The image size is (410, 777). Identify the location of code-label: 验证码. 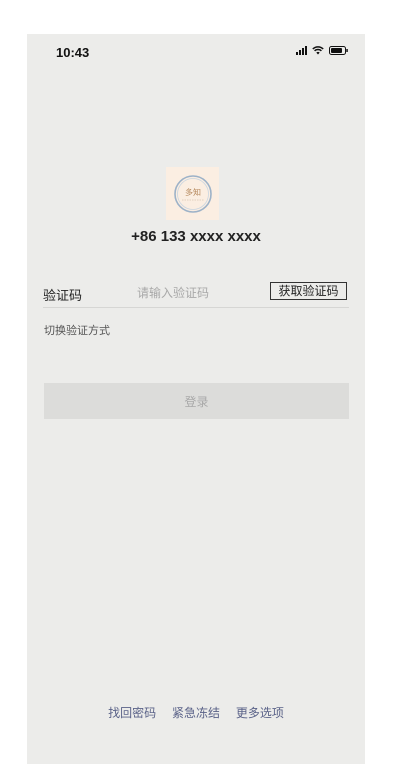
(63, 296).